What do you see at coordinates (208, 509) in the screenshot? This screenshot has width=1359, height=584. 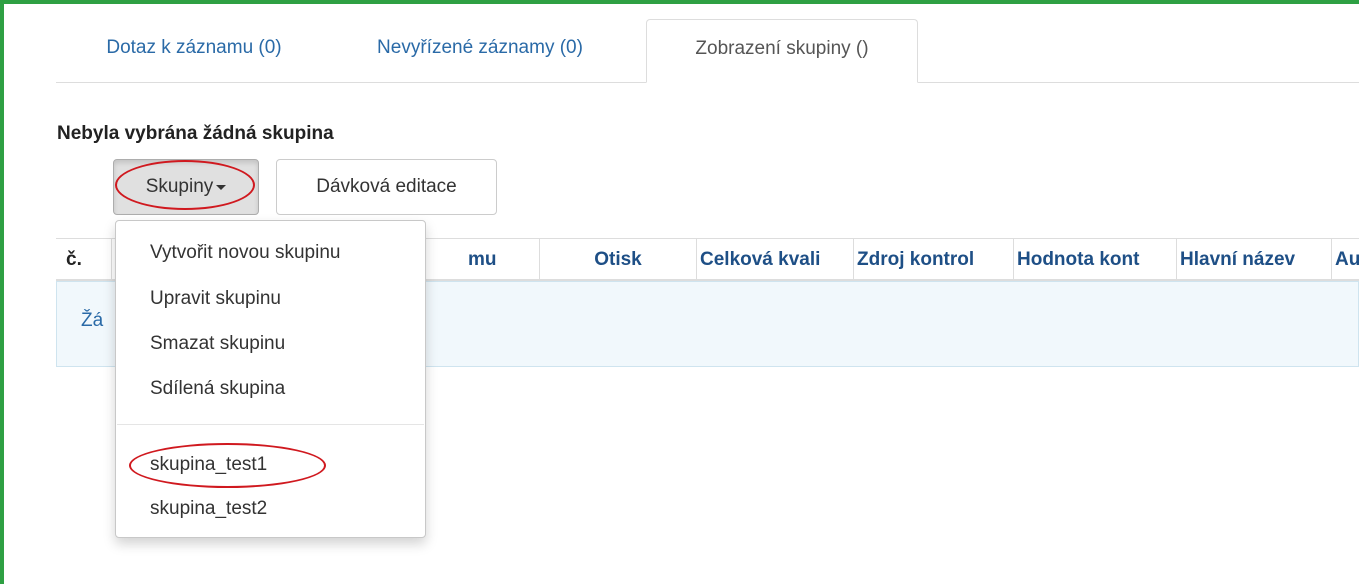 I see `menu-item-group: skupina_test2` at bounding box center [208, 509].